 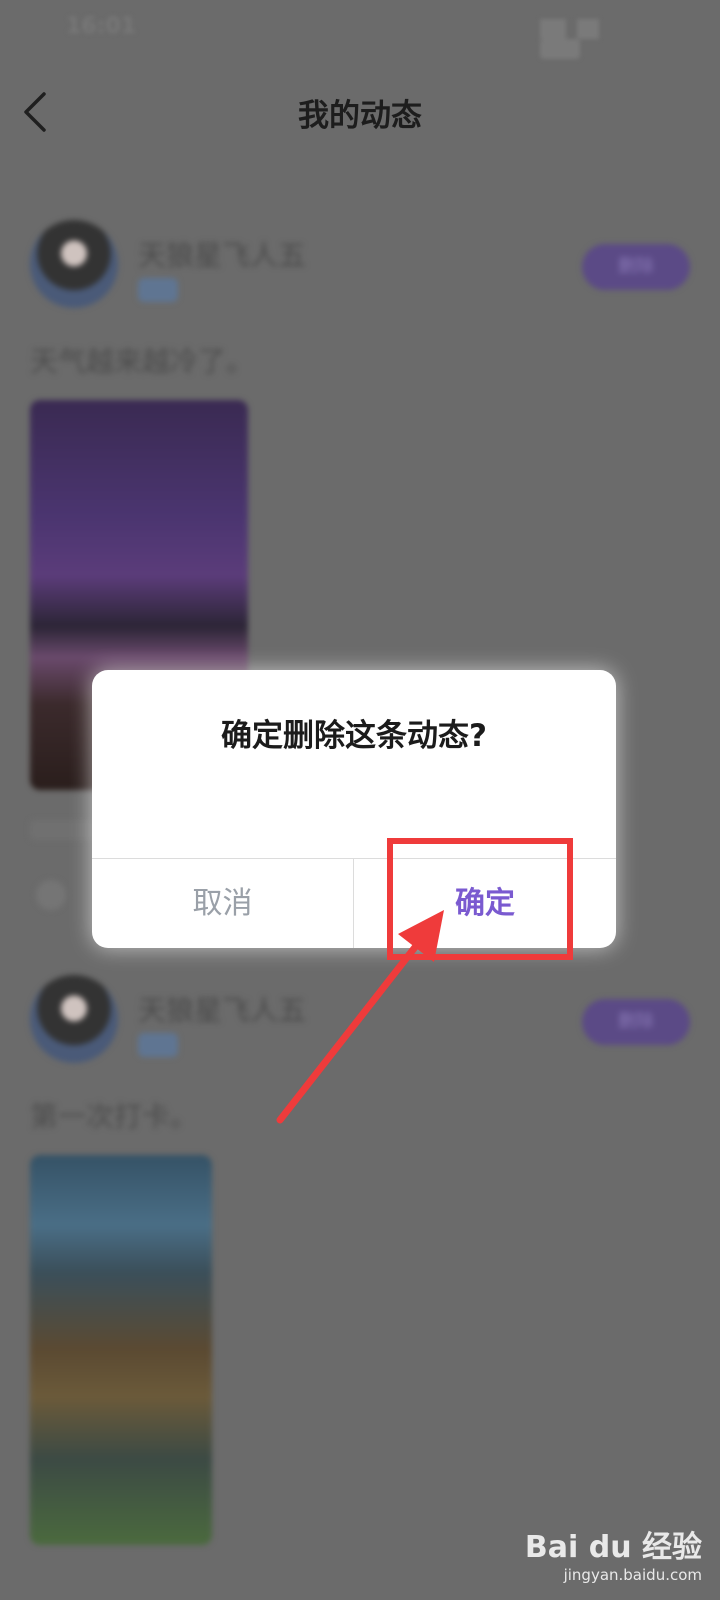 I want to click on watermark: Bai du 经验 jingyan.baidu.com, so click(x=612, y=1557).